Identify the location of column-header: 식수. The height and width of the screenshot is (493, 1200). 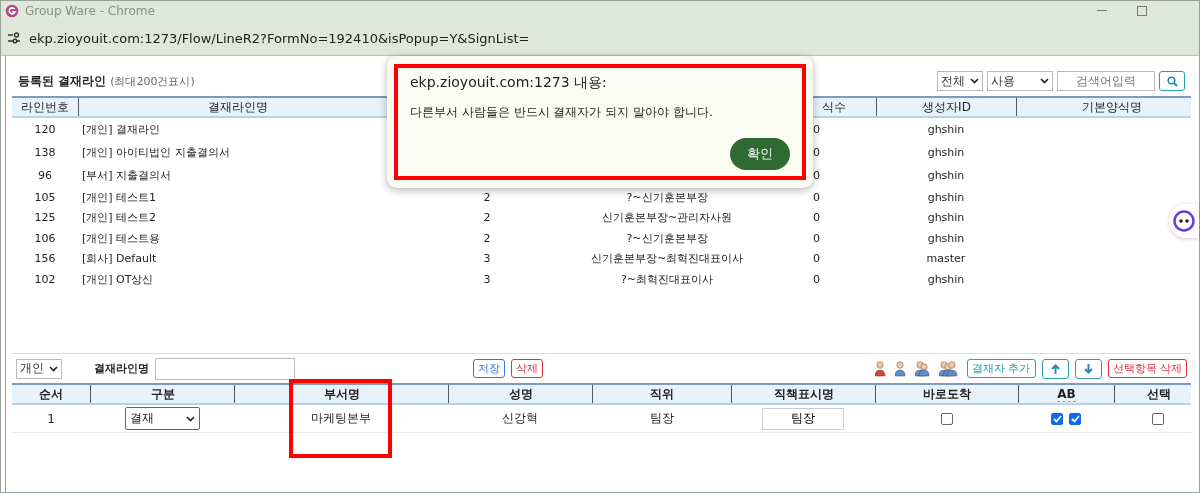
(834, 107).